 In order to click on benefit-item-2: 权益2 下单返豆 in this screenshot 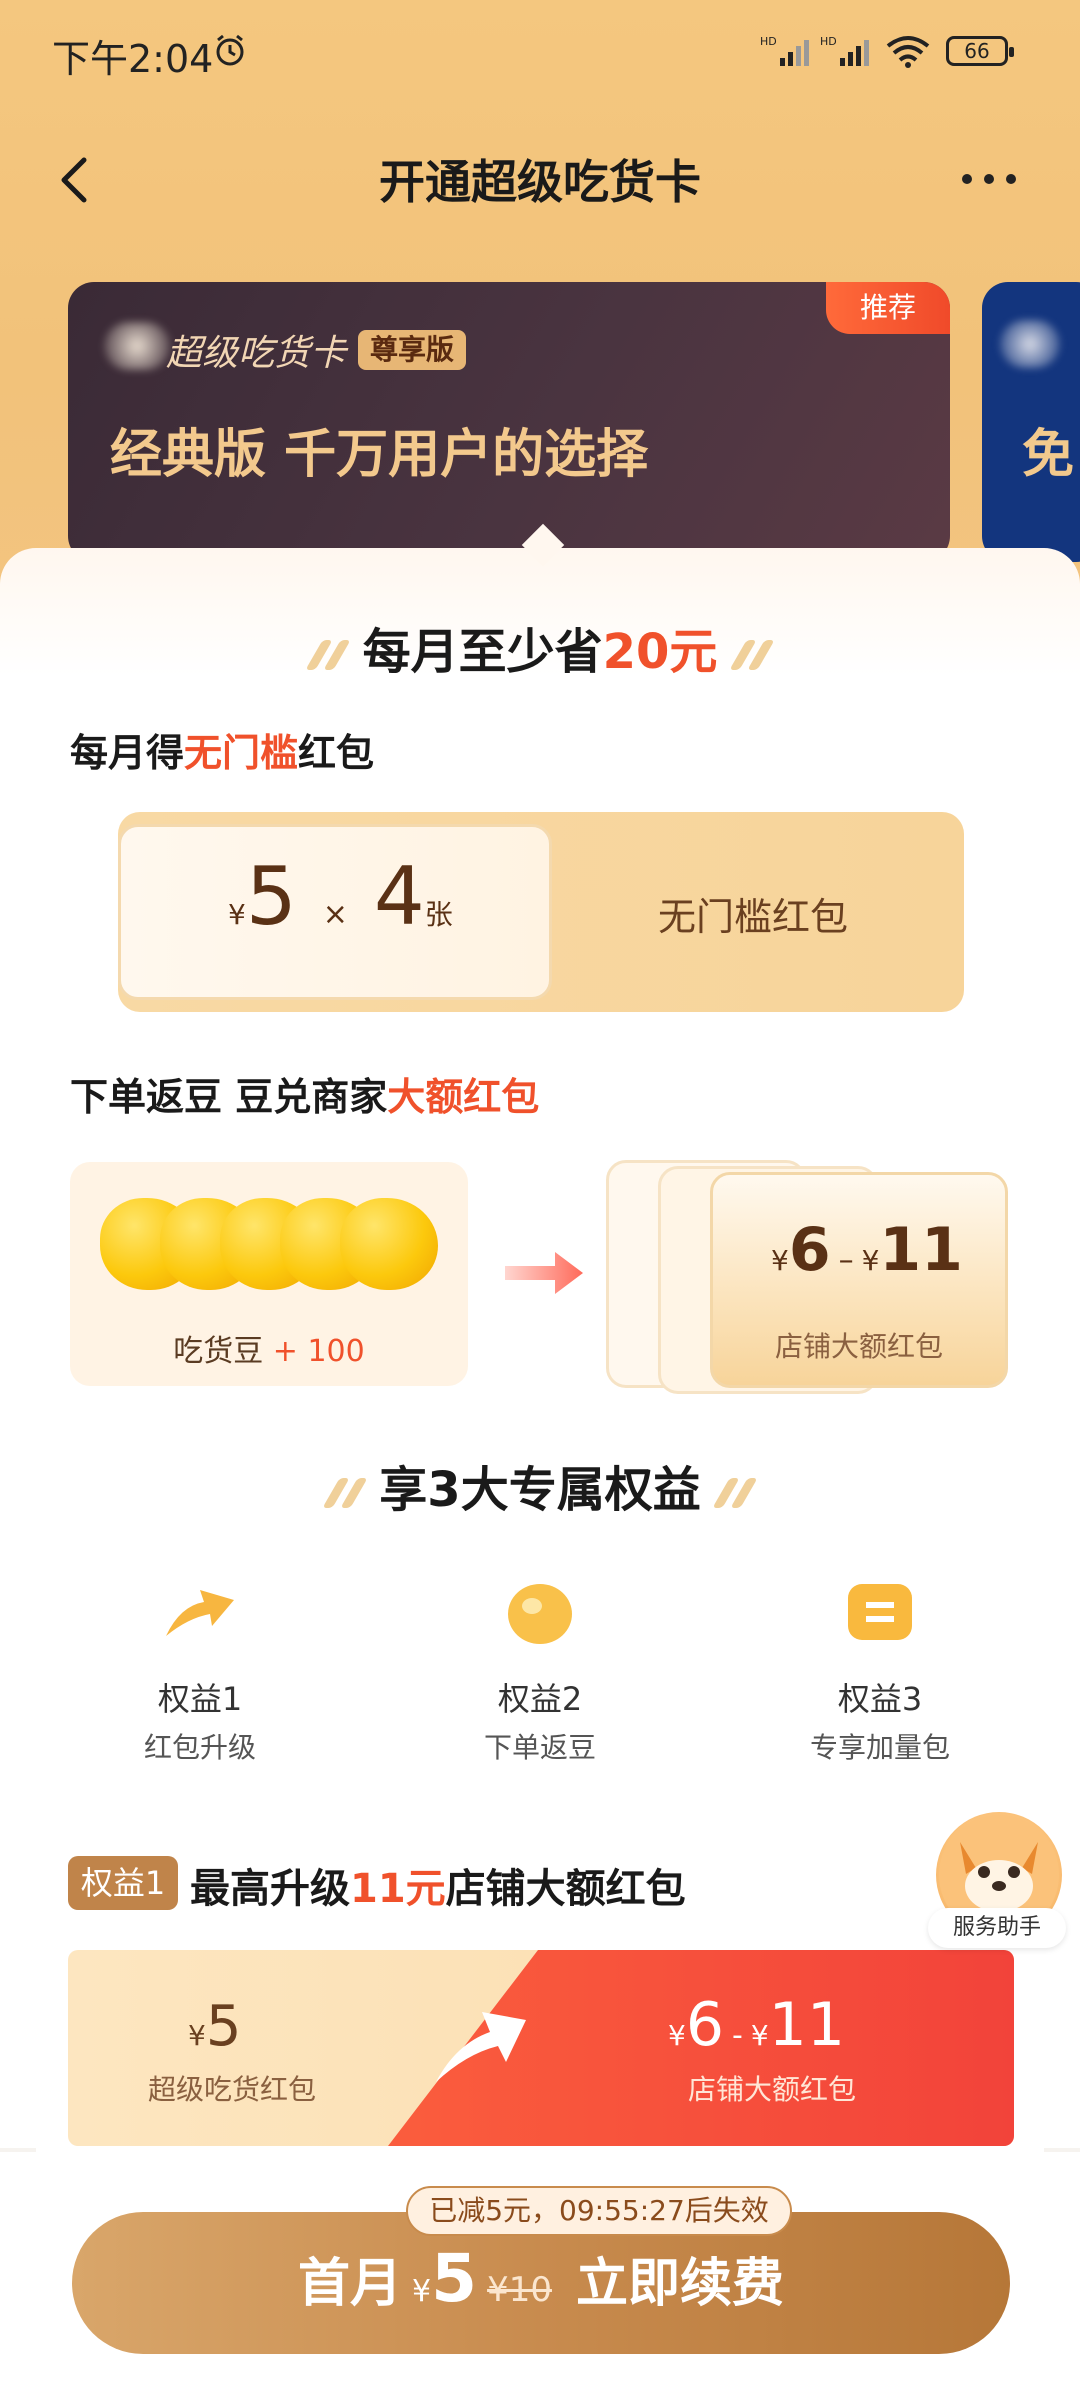, I will do `click(540, 1669)`.